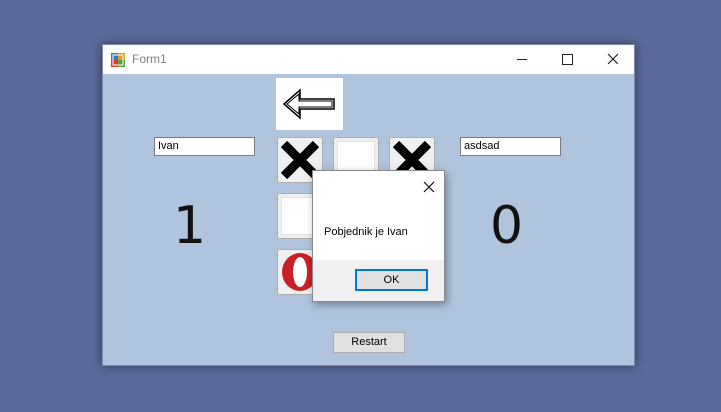  What do you see at coordinates (366, 232) in the screenshot?
I see `dialog-message: Pobjednik je Ivan` at bounding box center [366, 232].